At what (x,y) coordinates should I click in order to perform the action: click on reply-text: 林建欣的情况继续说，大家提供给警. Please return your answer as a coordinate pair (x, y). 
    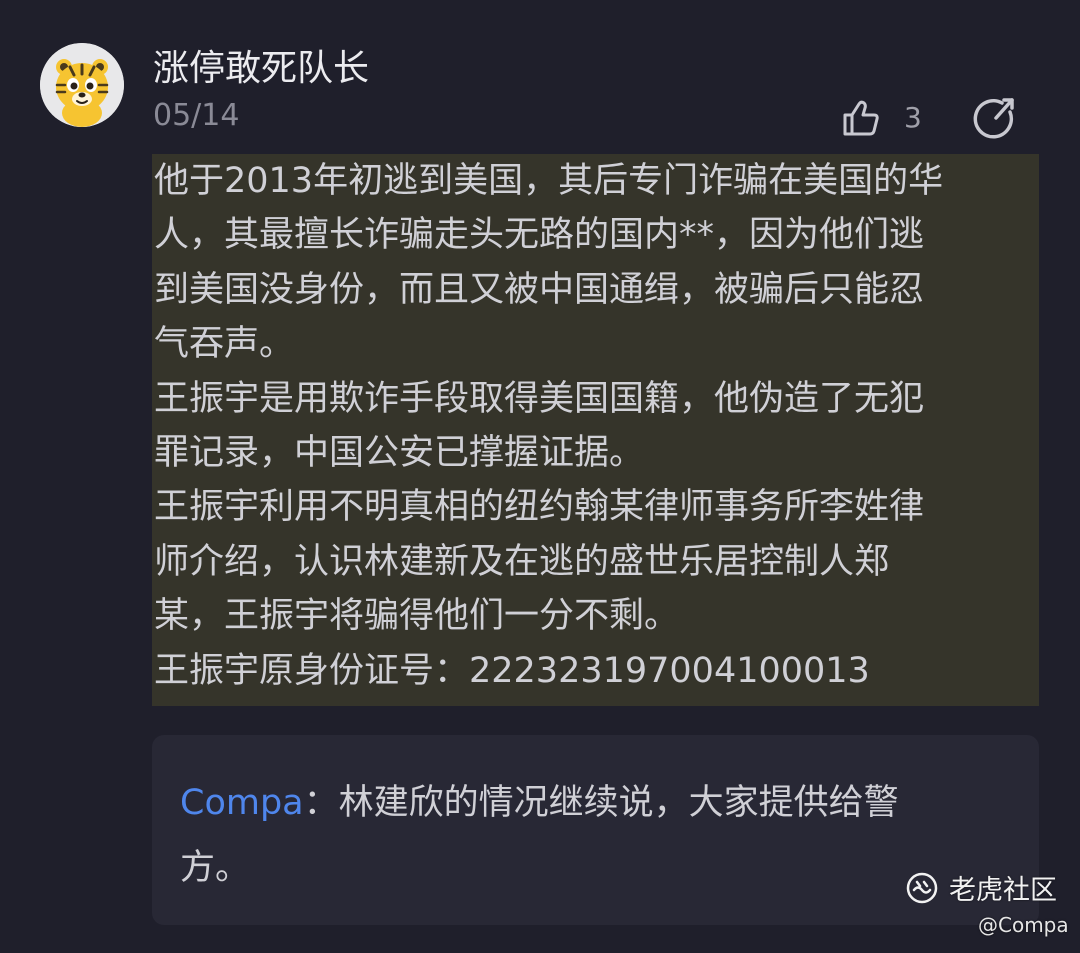
    Looking at the image, I should click on (618, 803).